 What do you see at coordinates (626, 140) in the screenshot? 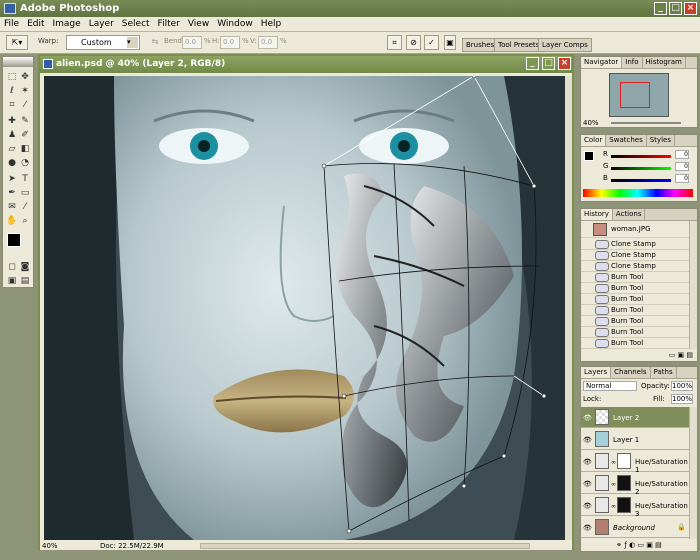
I see `tab-swatches: Swatches` at bounding box center [626, 140].